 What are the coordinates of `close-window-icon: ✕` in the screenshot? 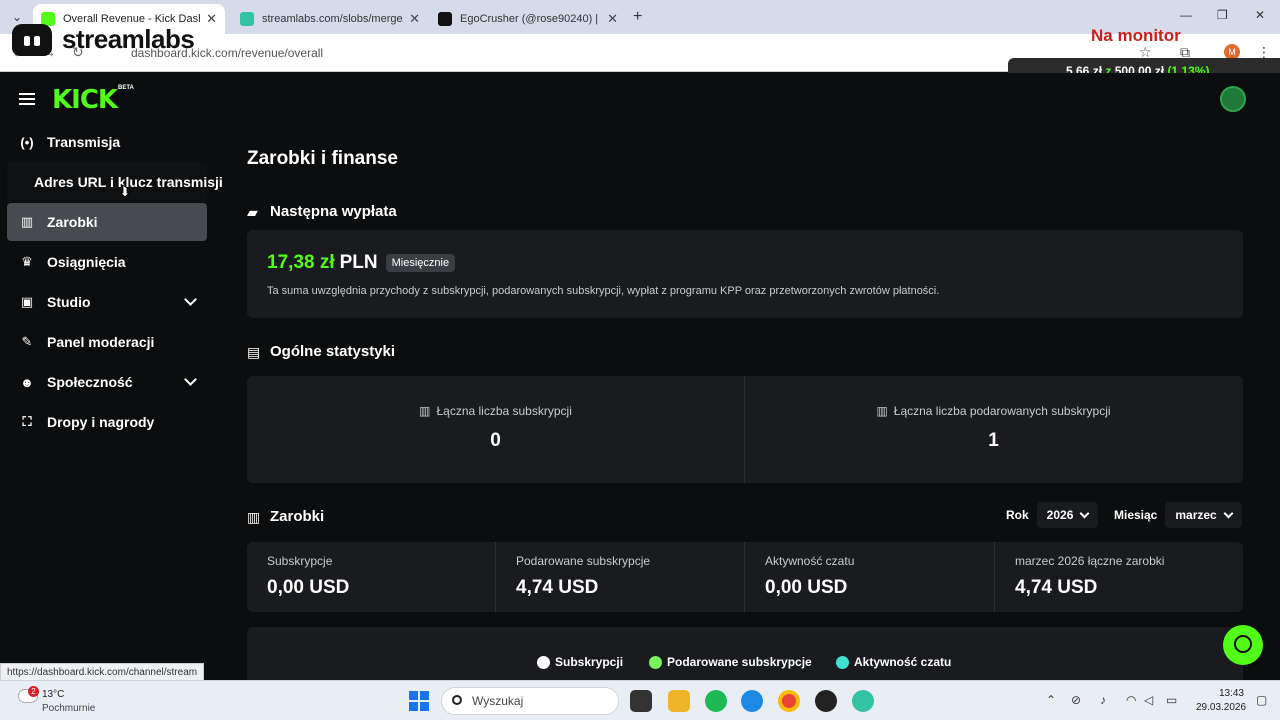 It's located at (1260, 15).